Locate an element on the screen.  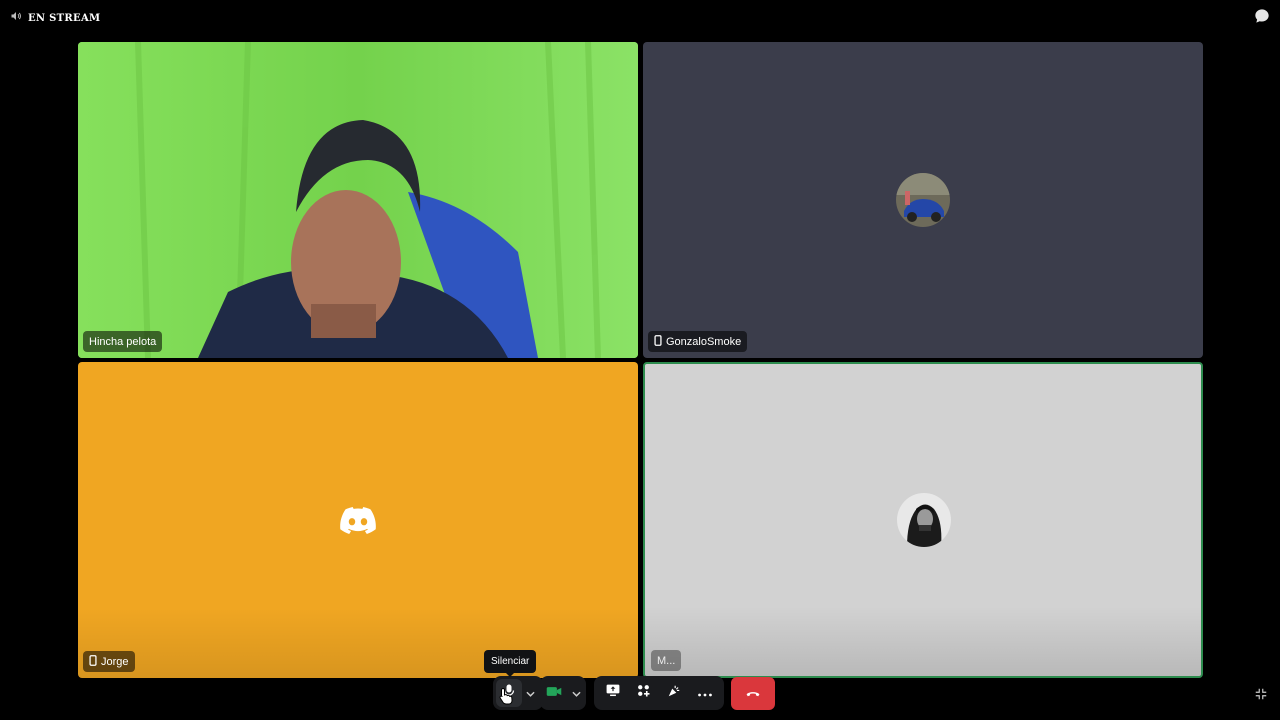
mute-tooltip: Silenciar is located at coordinates (510, 663).